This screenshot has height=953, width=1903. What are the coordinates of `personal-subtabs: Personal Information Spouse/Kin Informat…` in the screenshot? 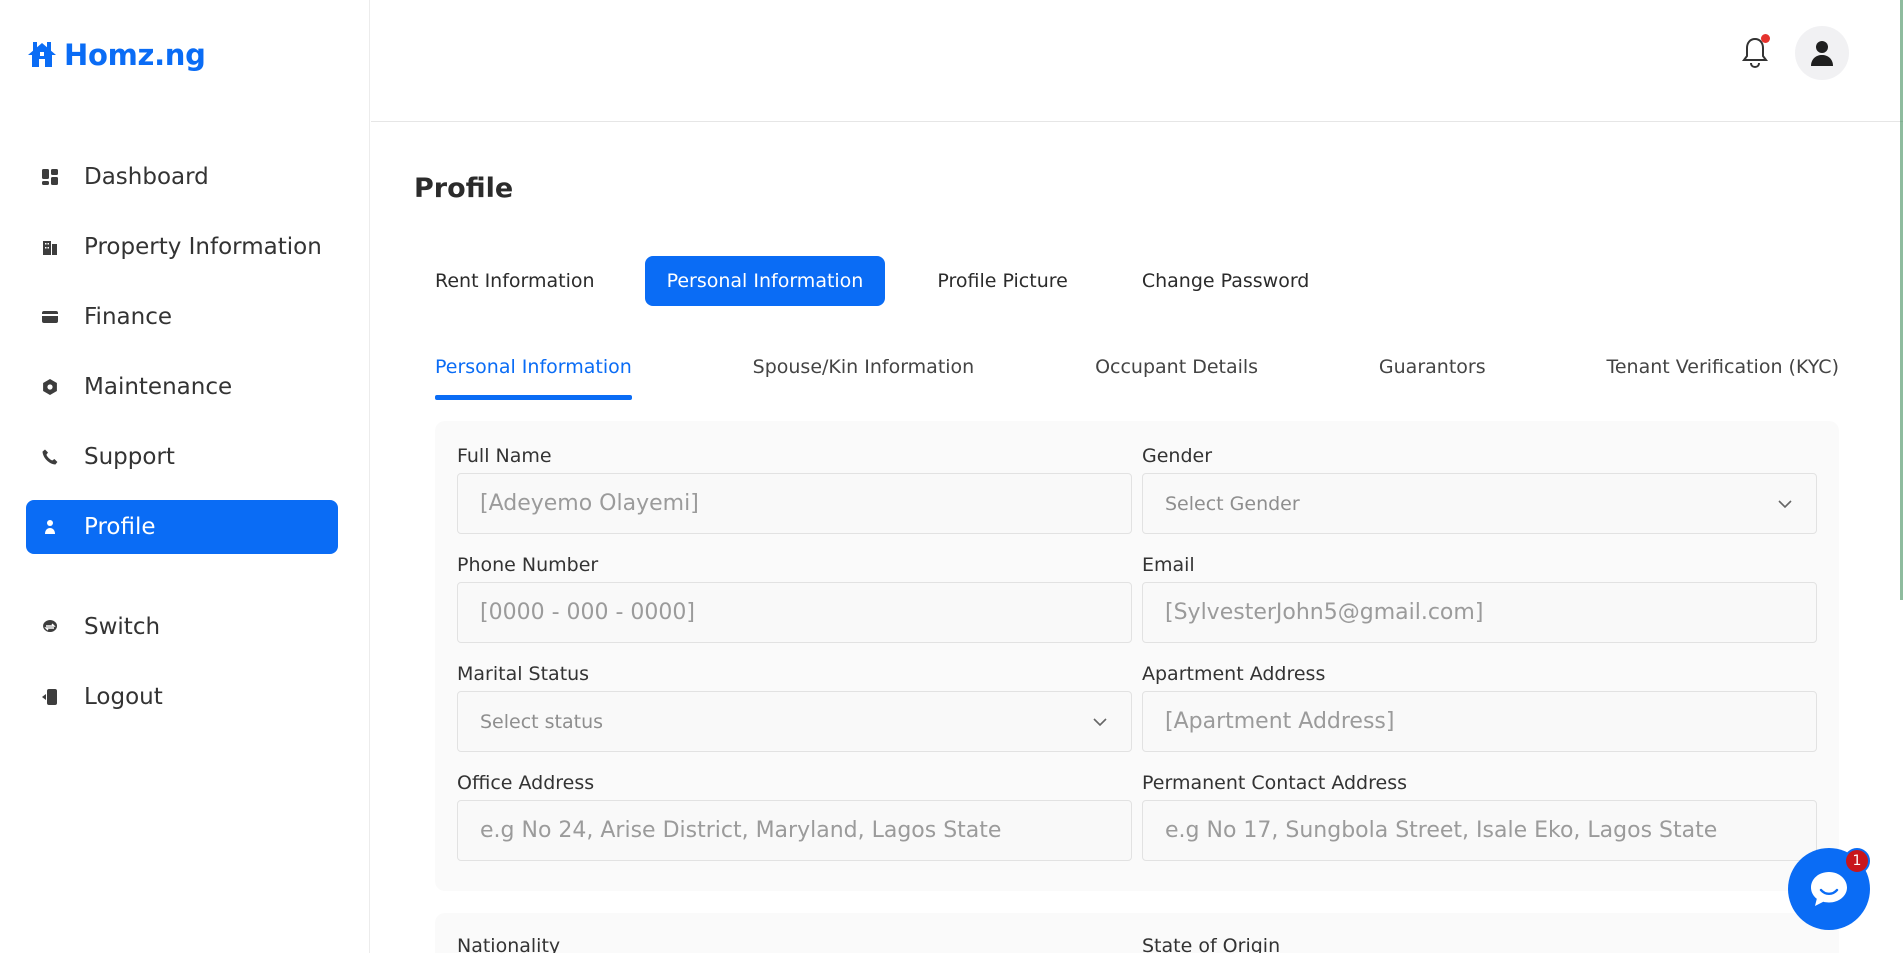 It's located at (1137, 379).